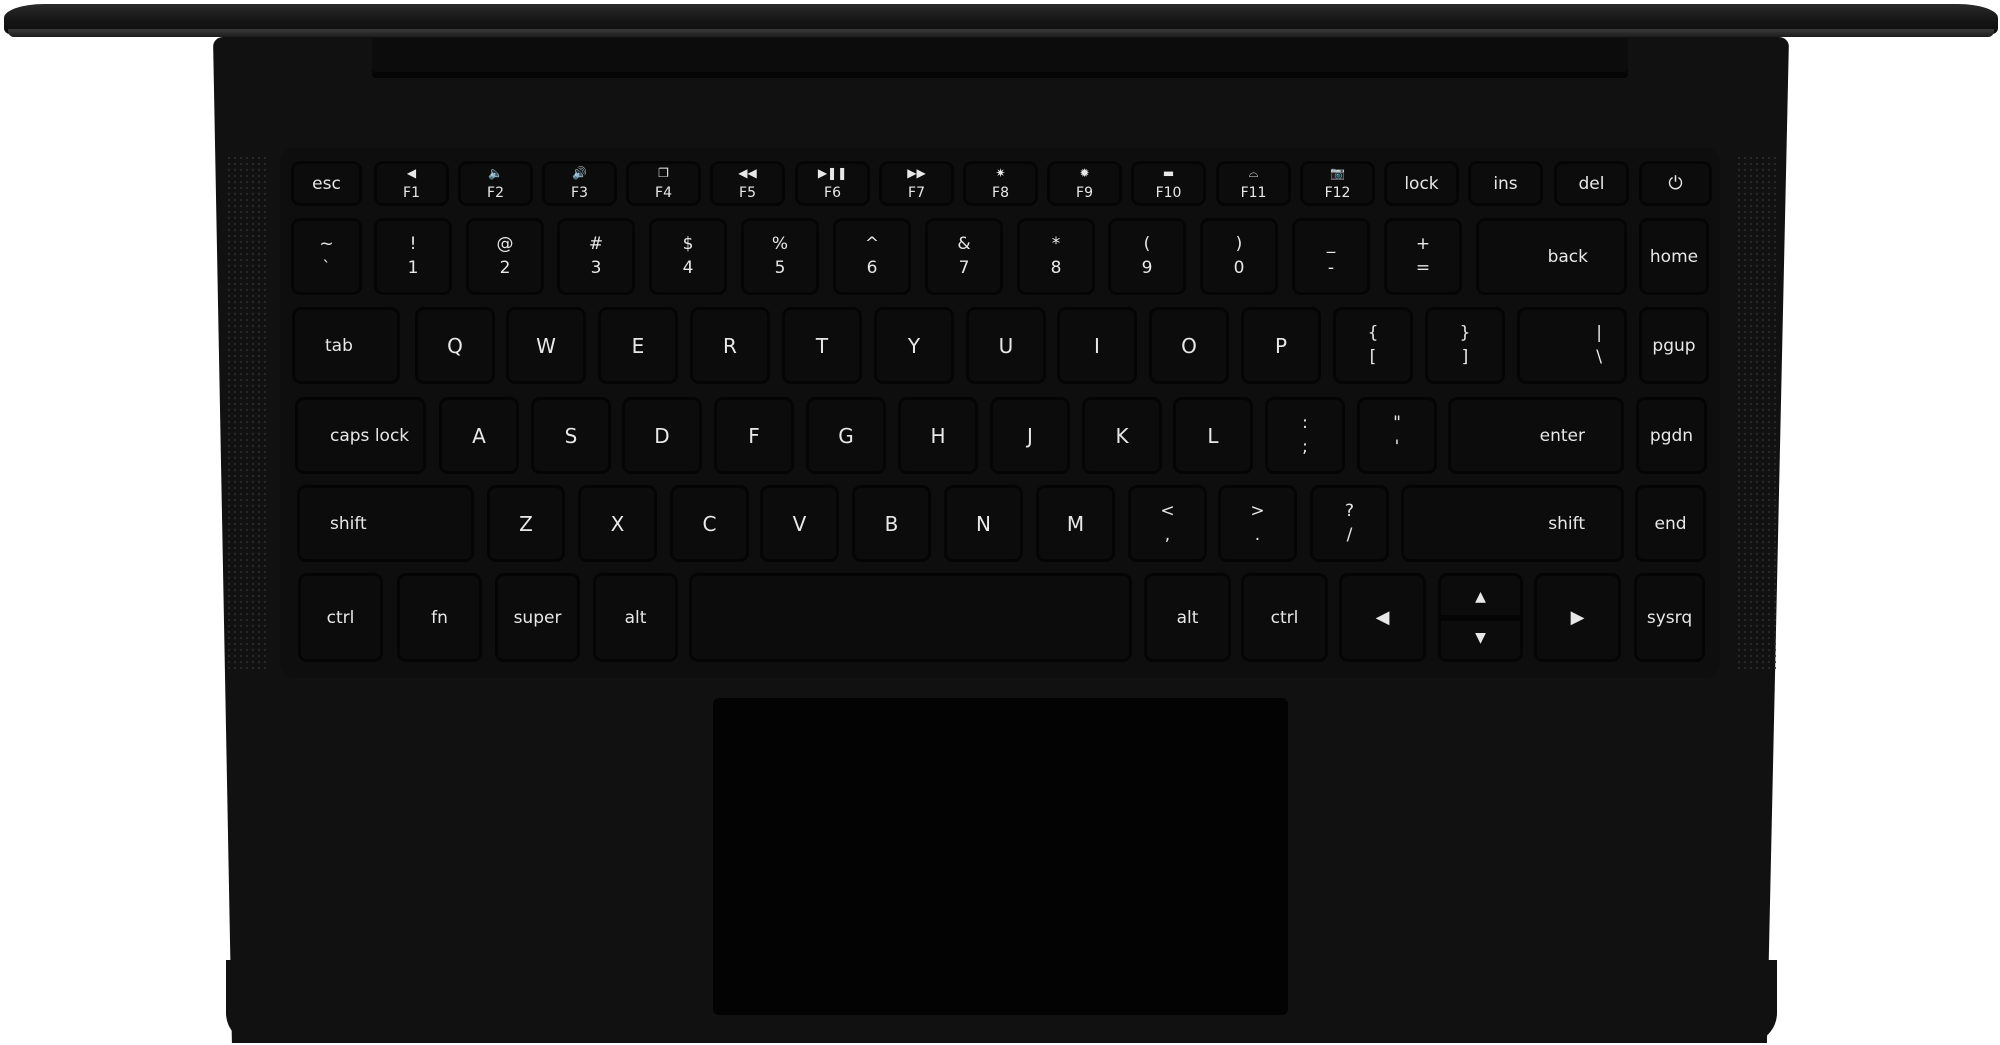 The image size is (2000, 1045). Describe the element at coordinates (1337, 183) in the screenshot. I see `key-f12: 📷 F12` at that location.